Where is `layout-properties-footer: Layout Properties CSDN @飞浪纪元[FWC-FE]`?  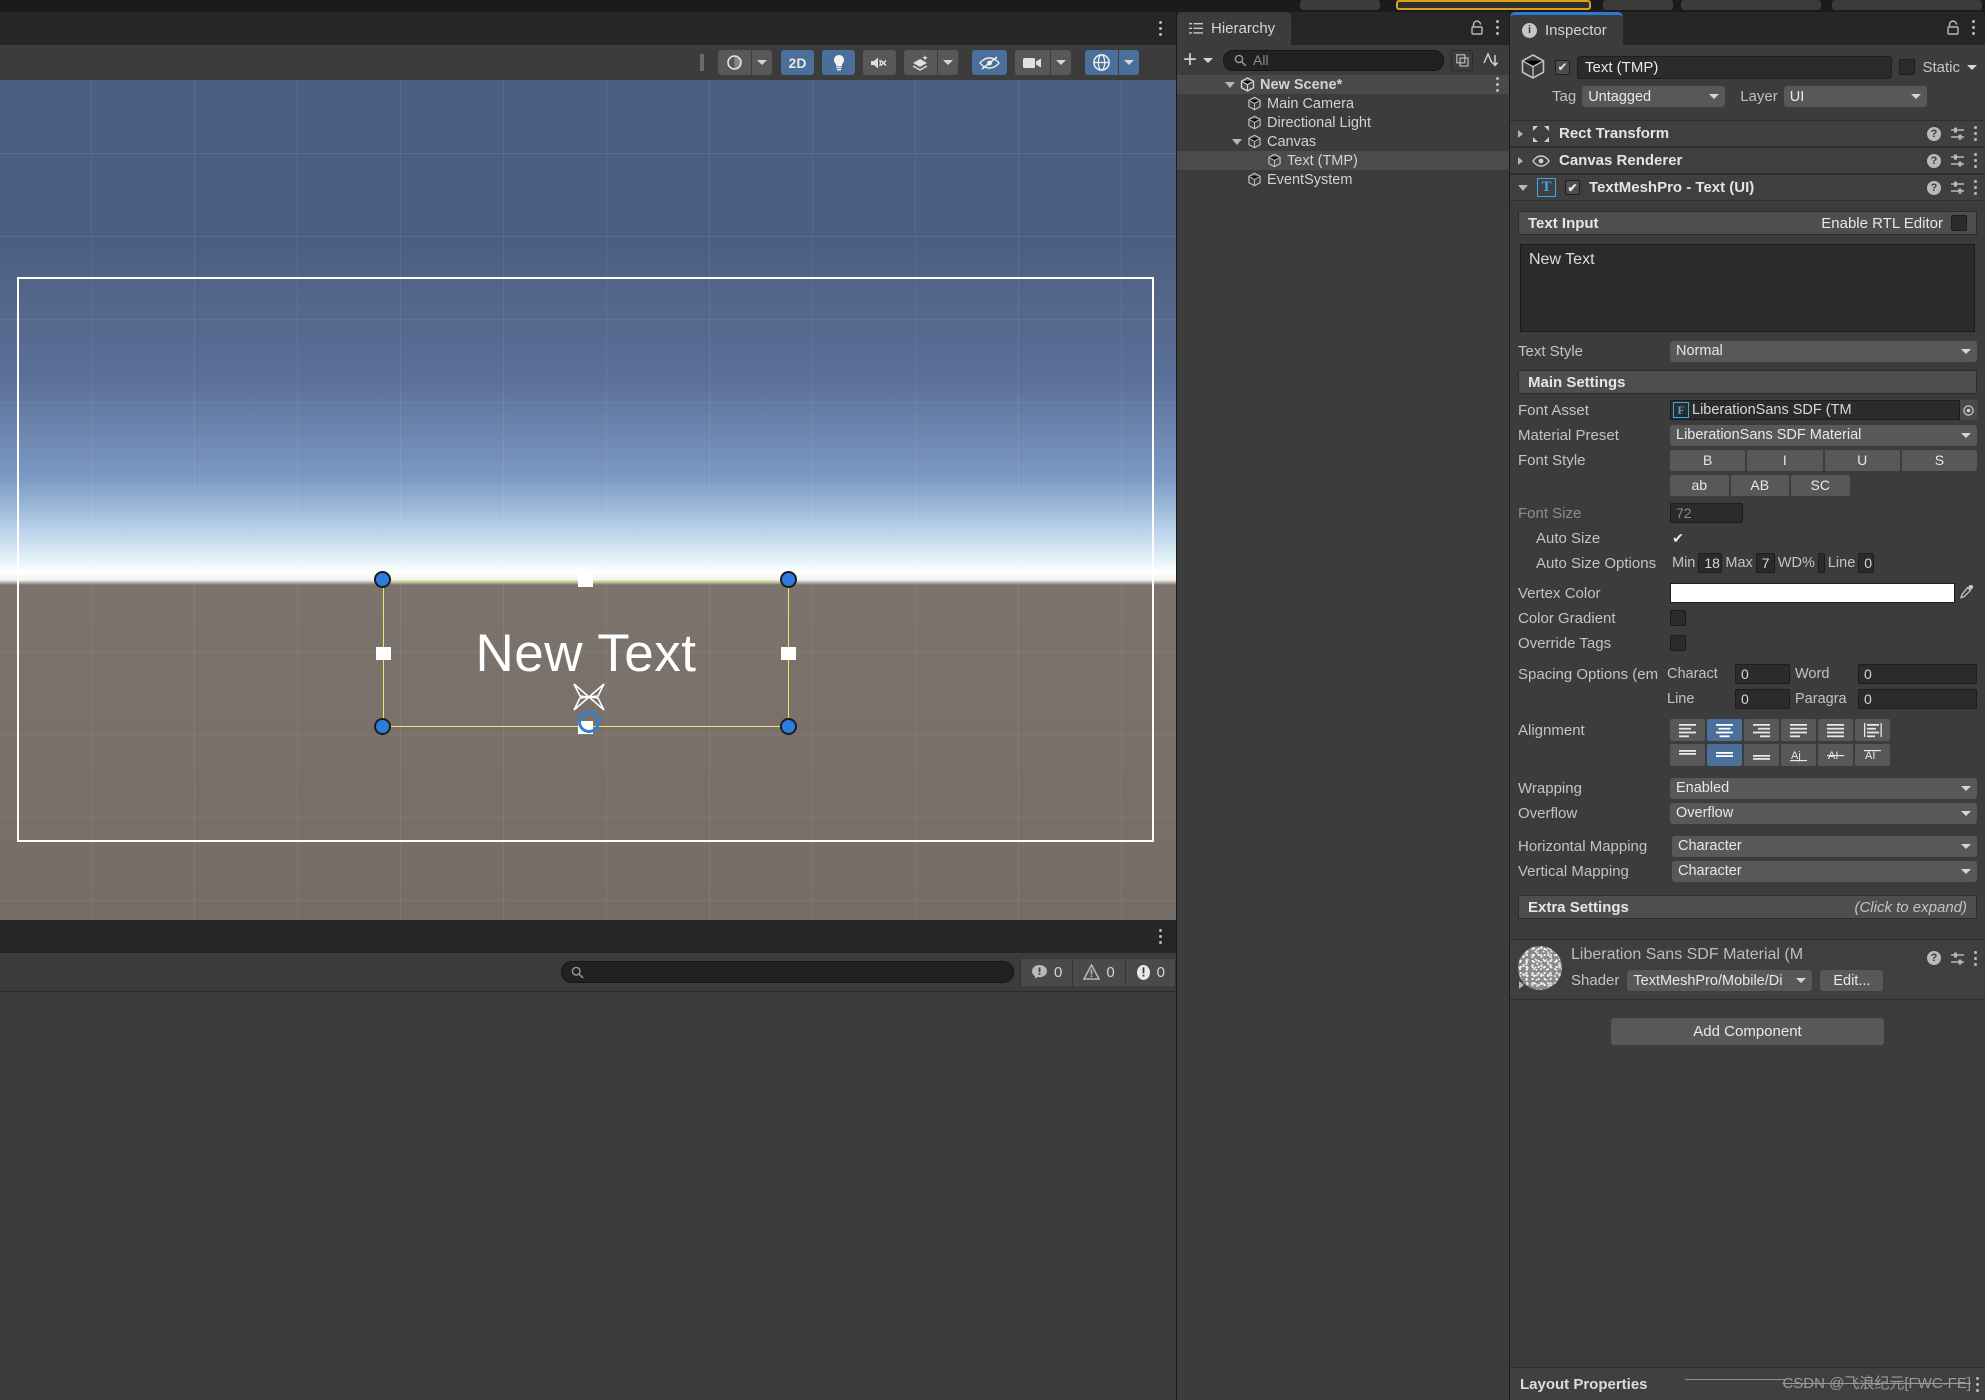
layout-properties-footer: Layout Properties CSDN @飞浪纪元[FWC-FE] is located at coordinates (1747, 1383).